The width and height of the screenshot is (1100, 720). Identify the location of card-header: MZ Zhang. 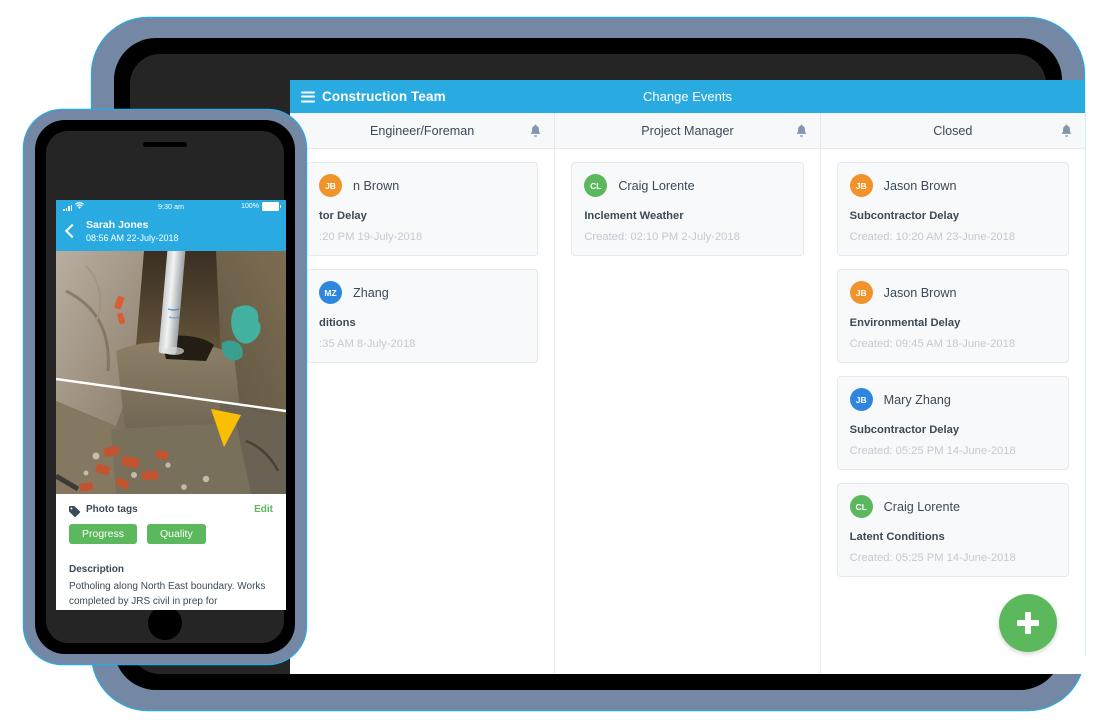
(422, 292).